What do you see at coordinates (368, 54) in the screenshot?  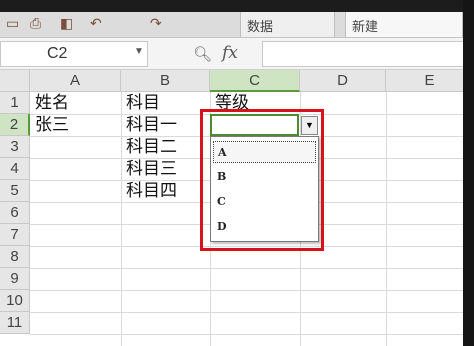 I see `formula-input` at bounding box center [368, 54].